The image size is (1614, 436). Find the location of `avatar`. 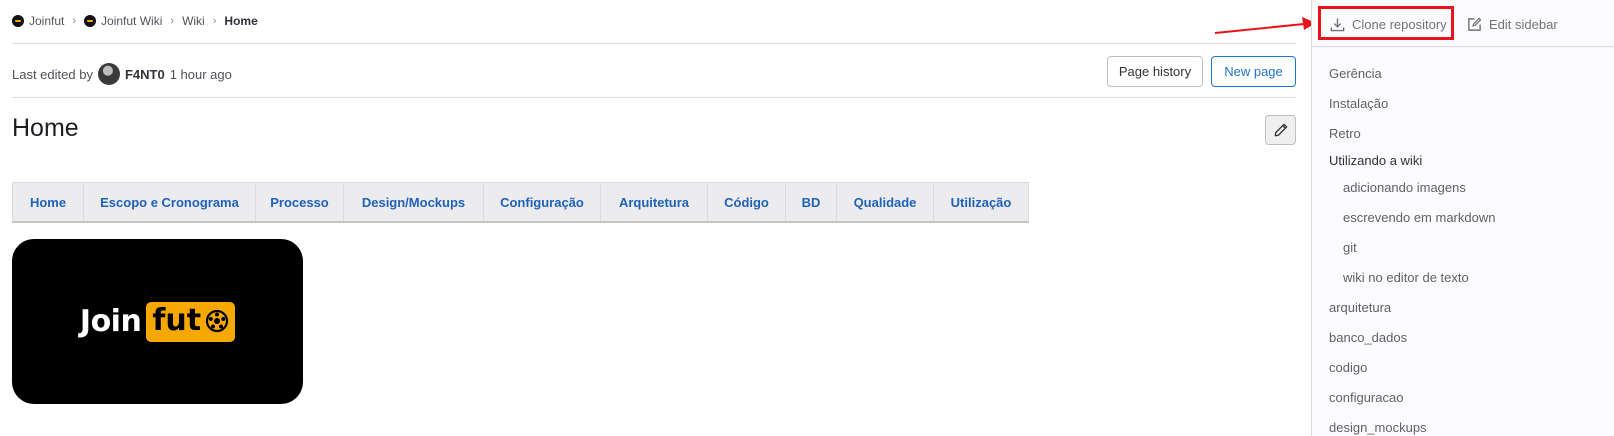

avatar is located at coordinates (108, 74).